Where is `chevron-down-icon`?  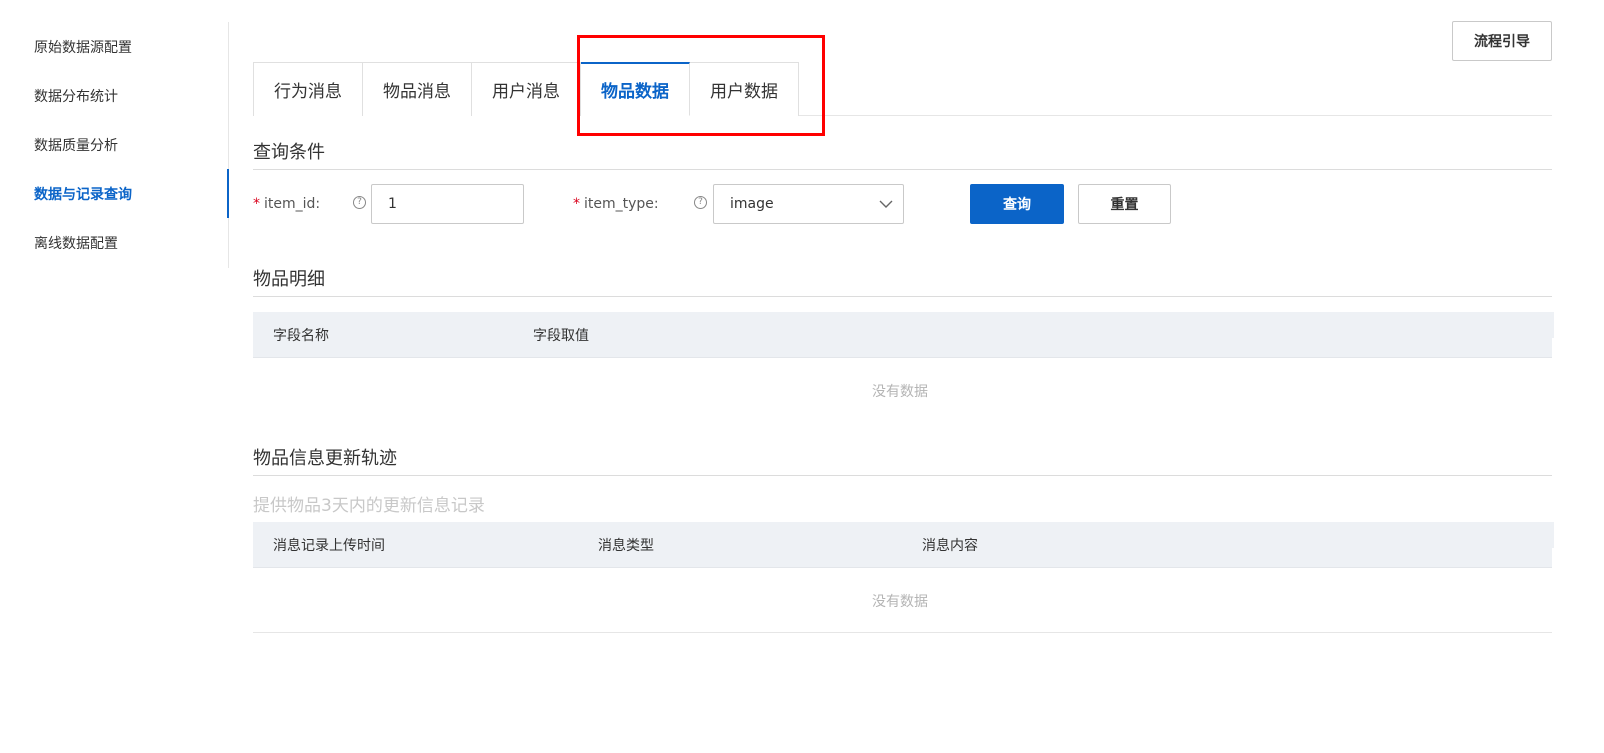 chevron-down-icon is located at coordinates (886, 204).